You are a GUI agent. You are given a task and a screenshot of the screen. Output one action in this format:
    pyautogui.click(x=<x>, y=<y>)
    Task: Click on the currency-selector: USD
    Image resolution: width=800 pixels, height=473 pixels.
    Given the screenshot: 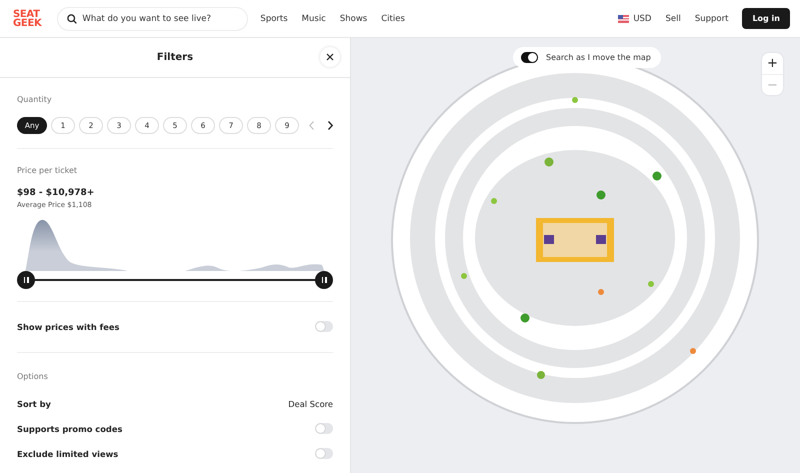 What is the action you would take?
    pyautogui.click(x=642, y=19)
    